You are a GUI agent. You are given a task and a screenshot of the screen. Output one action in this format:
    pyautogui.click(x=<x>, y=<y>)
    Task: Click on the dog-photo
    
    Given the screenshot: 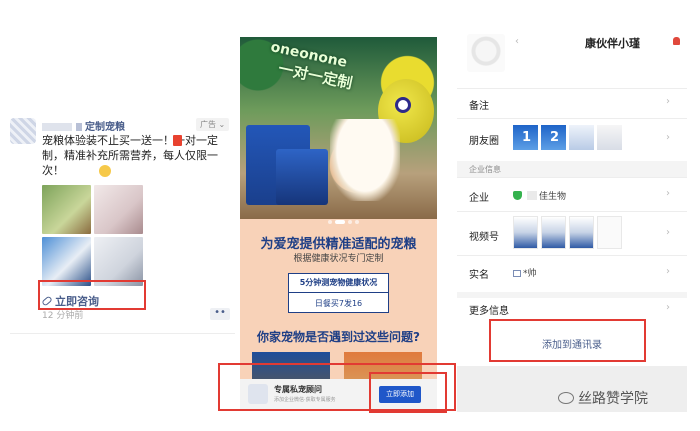 What is the action you would take?
    pyautogui.click(x=365, y=160)
    